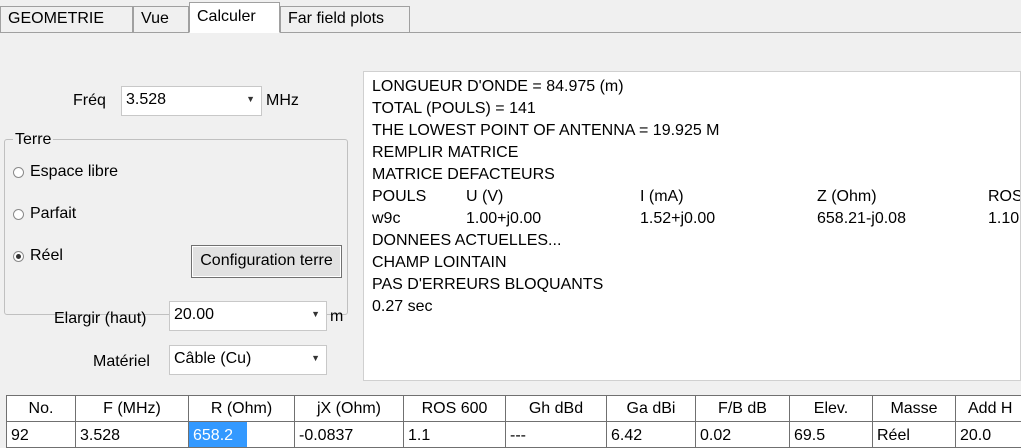  What do you see at coordinates (556, 409) in the screenshot?
I see `grid-header-gh: Gh dBd` at bounding box center [556, 409].